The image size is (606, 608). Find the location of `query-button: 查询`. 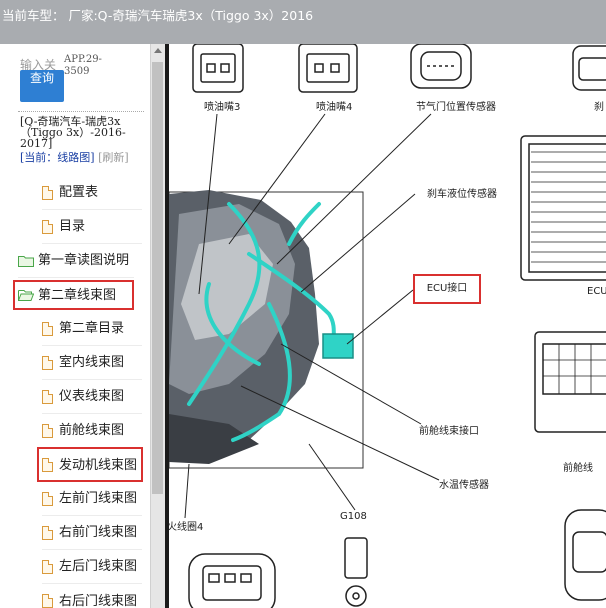

query-button: 查询 is located at coordinates (42, 86).